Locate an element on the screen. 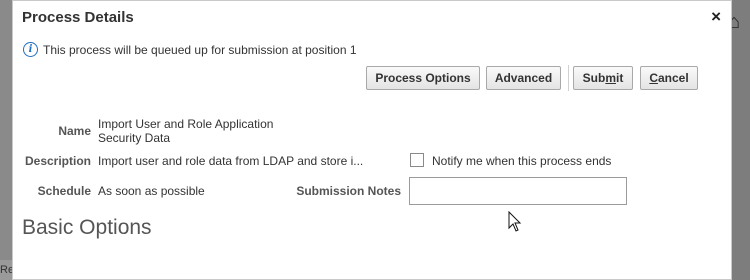 Image resolution: width=750 pixels, height=280 pixels. name-value-line2: Security Data is located at coordinates (134, 138).